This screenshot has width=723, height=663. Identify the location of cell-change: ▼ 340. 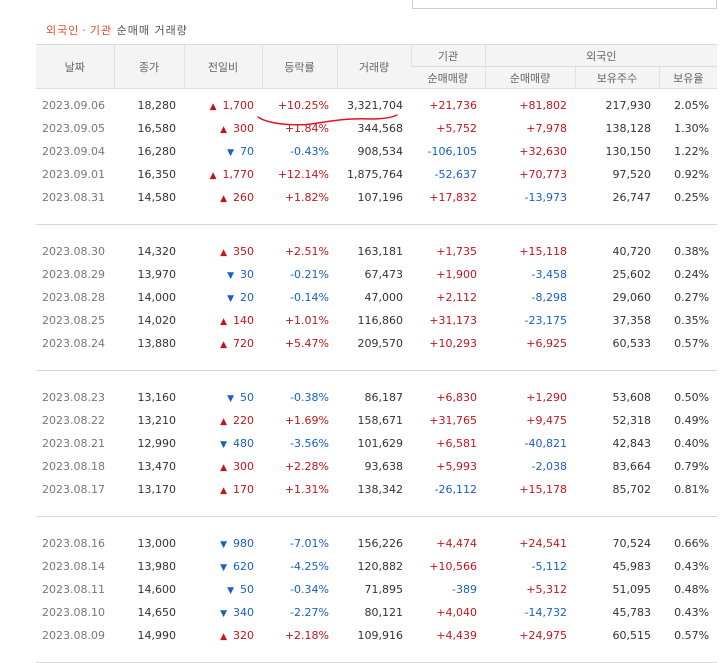
(223, 612).